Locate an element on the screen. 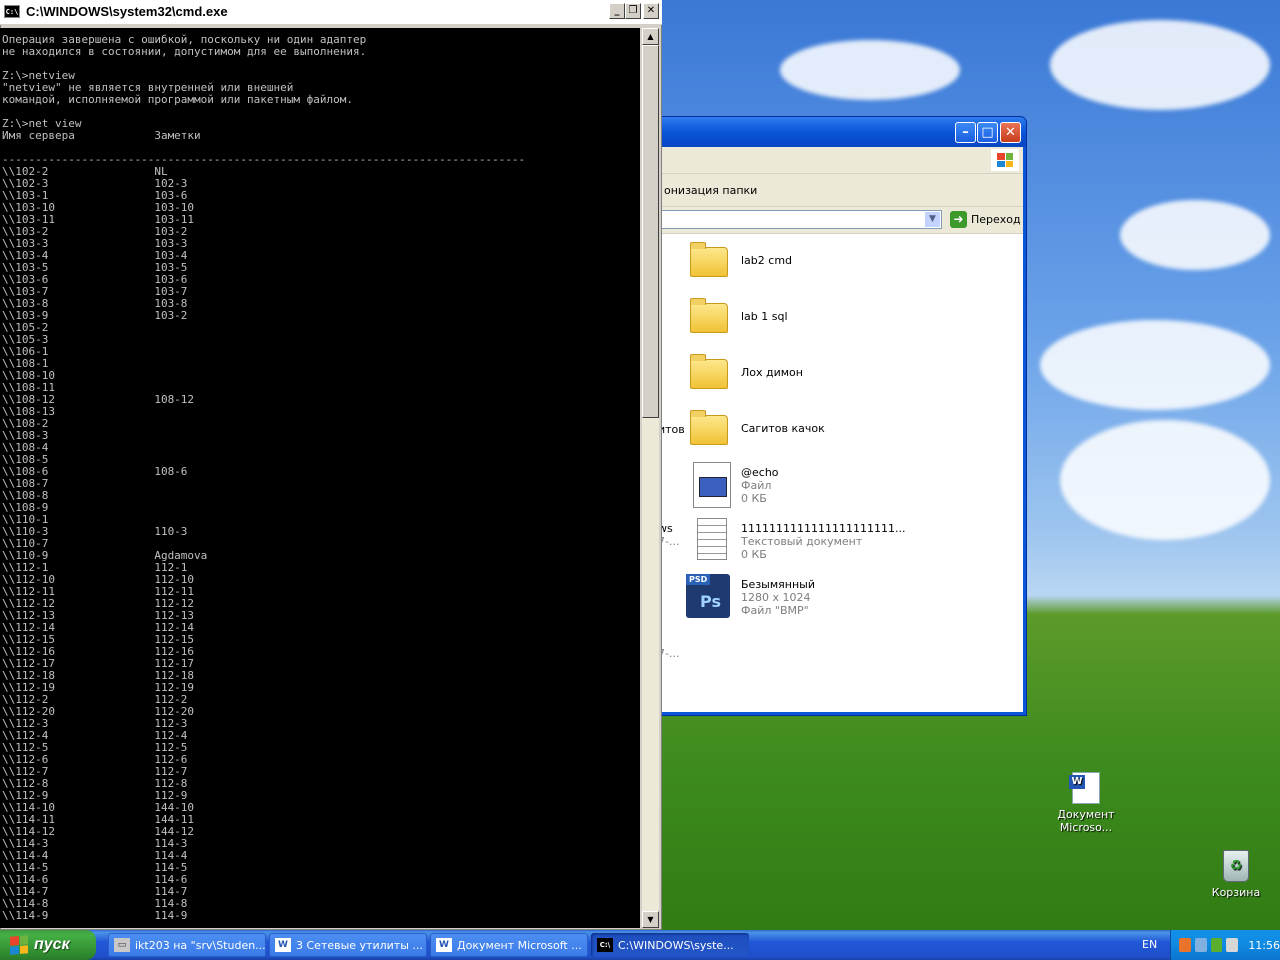  start-button: пуск is located at coordinates (48, 945).